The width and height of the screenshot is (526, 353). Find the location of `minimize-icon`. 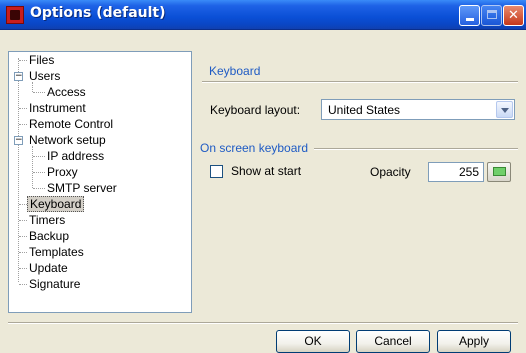

minimize-icon is located at coordinates (469, 19).